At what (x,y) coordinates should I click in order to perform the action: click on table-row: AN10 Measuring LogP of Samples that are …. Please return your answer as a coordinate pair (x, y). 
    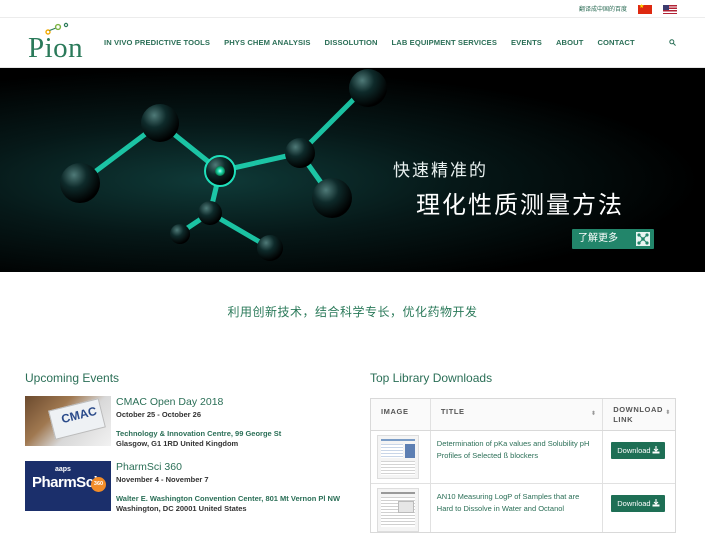
    Looking at the image, I should click on (523, 508).